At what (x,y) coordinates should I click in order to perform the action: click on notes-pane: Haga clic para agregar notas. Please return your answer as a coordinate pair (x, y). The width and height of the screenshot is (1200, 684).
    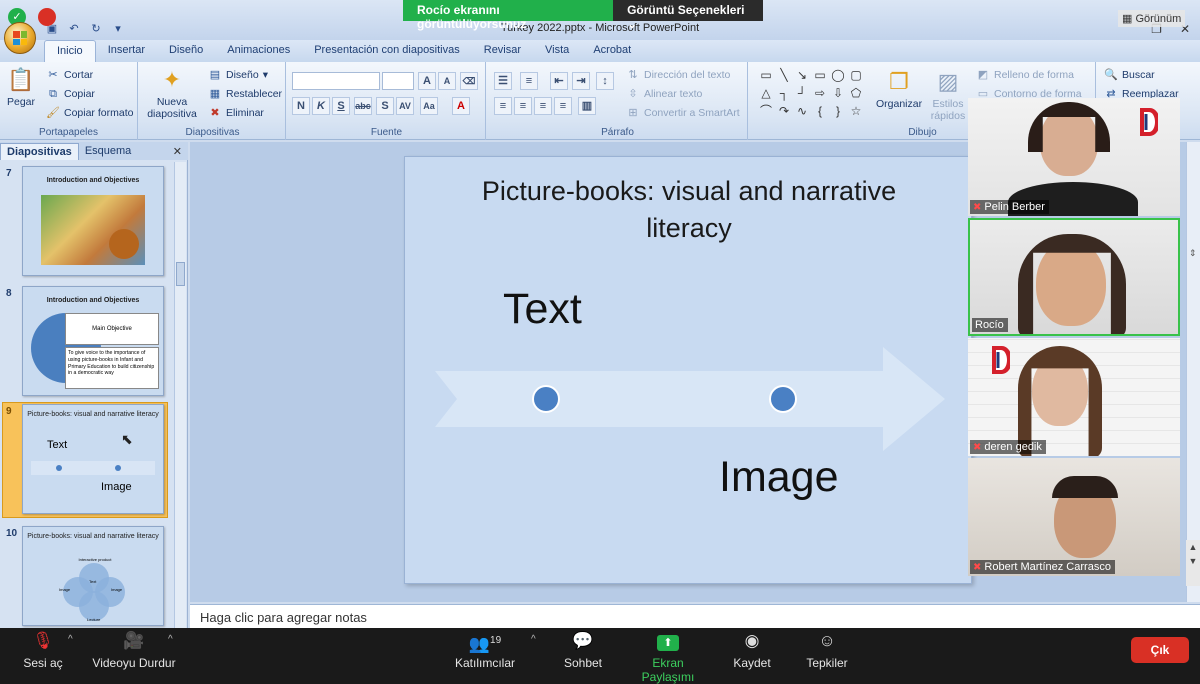
    Looking at the image, I should click on (695, 616).